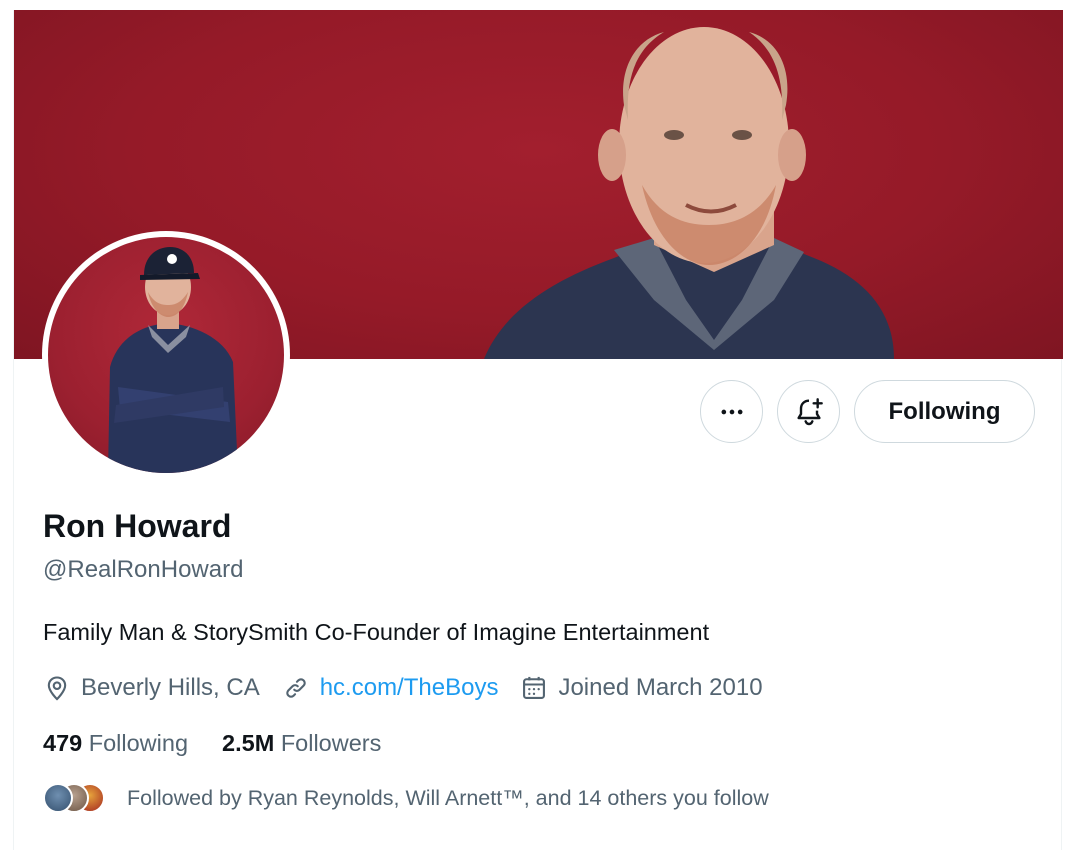 The image size is (1076, 850). I want to click on followers-count: 2.5M, so click(248, 743).